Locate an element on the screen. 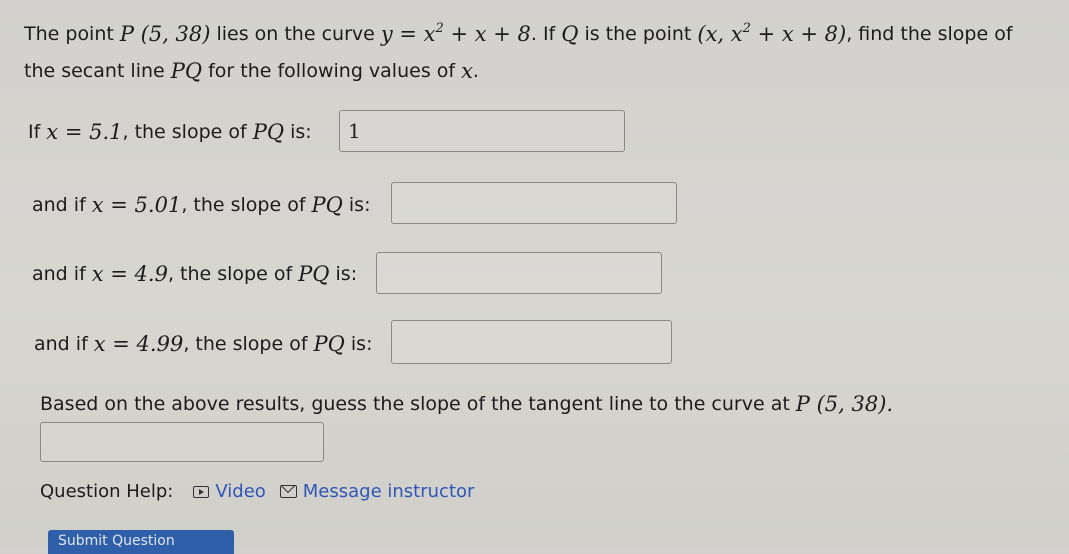 The width and height of the screenshot is (1069, 554). find-text: , find the slope of is located at coordinates (929, 34).